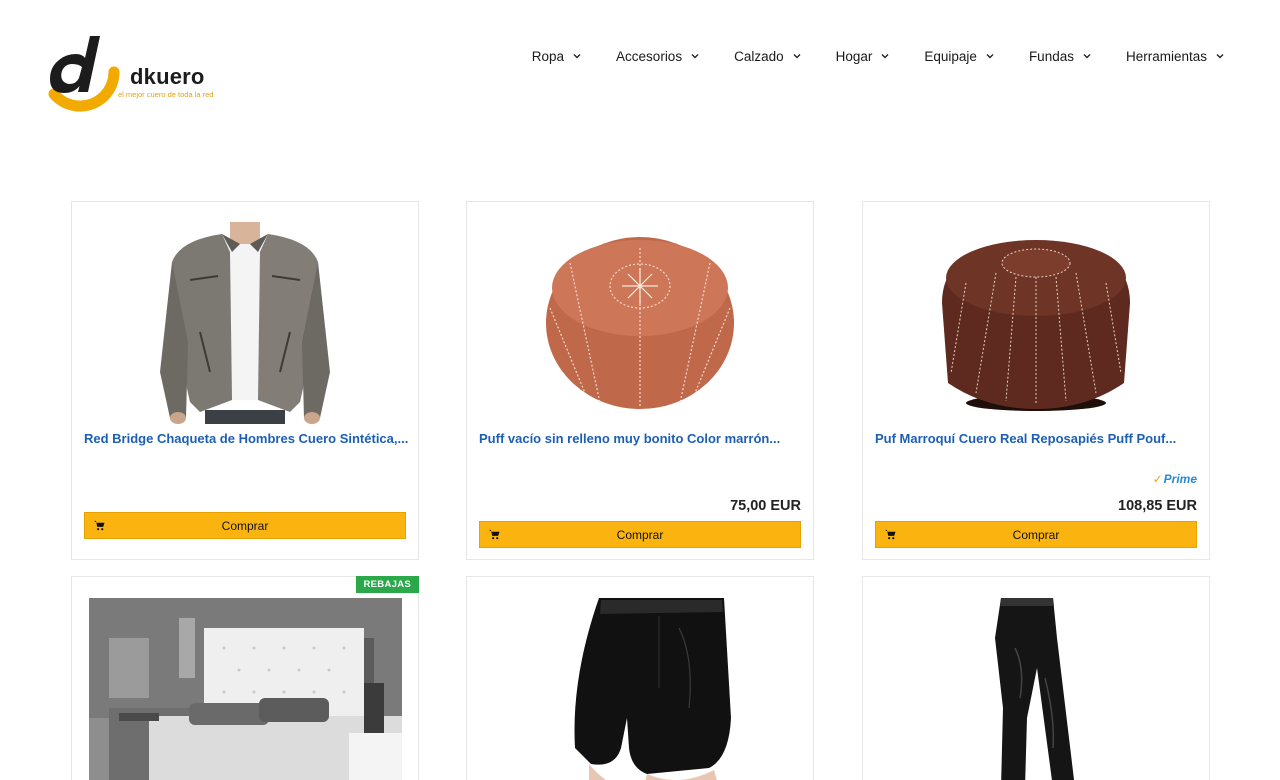 Image resolution: width=1280 pixels, height=780 pixels. I want to click on leather-pouf-tan-image, so click(640, 323).